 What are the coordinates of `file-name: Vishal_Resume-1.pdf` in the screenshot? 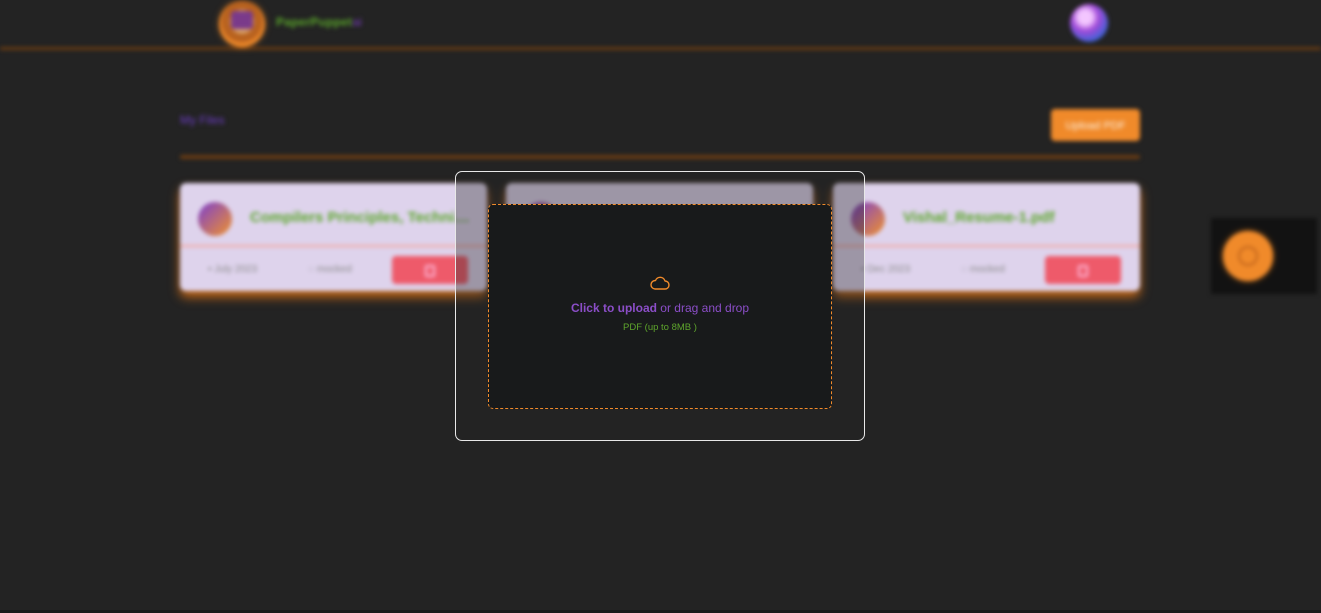 It's located at (979, 217).